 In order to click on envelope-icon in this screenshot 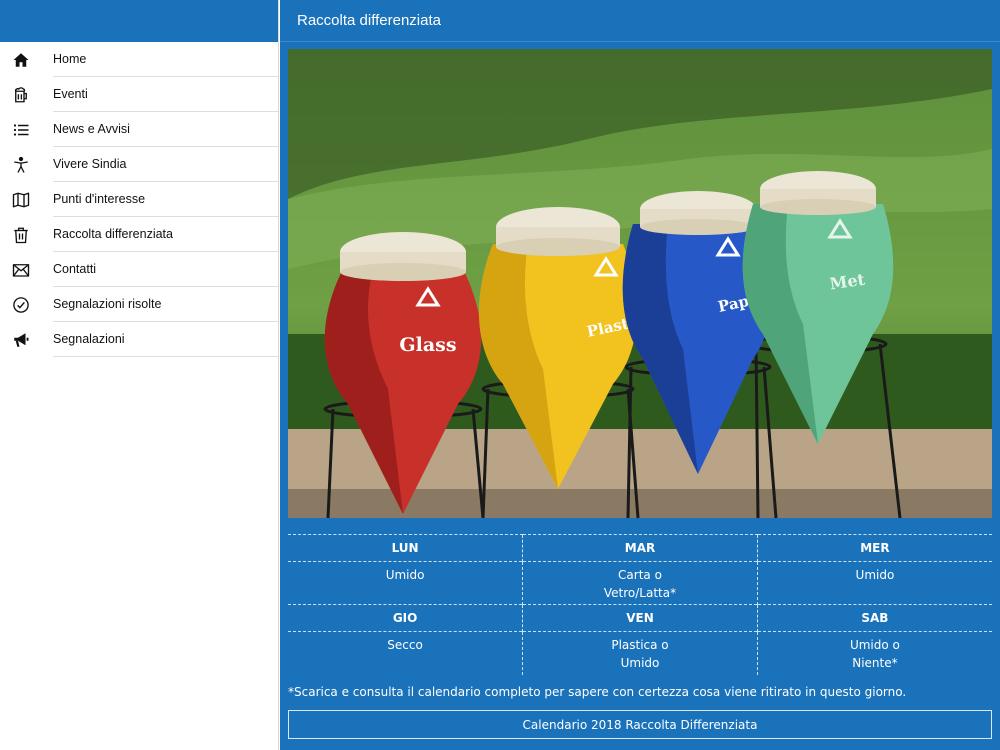, I will do `click(20, 270)`.